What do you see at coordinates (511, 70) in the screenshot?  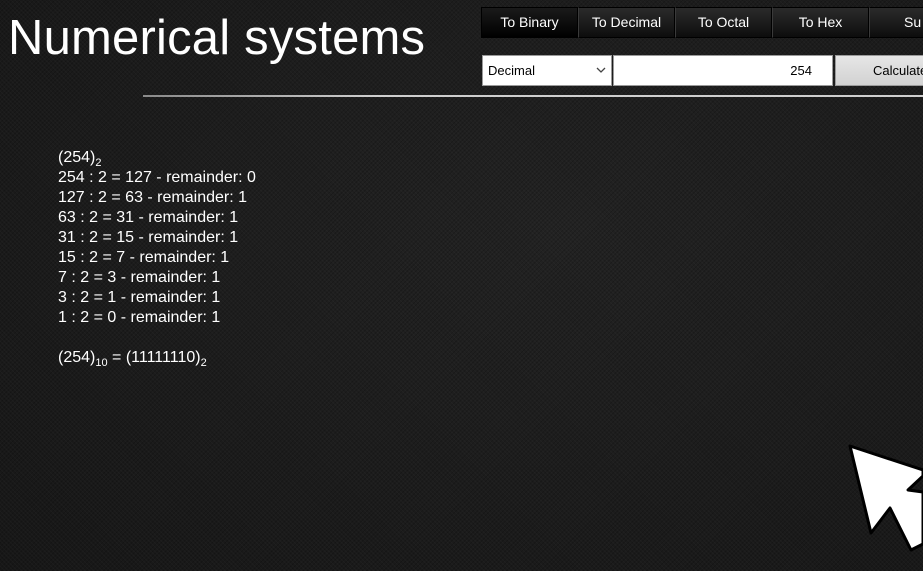 I see `base-select-value: Decimal` at bounding box center [511, 70].